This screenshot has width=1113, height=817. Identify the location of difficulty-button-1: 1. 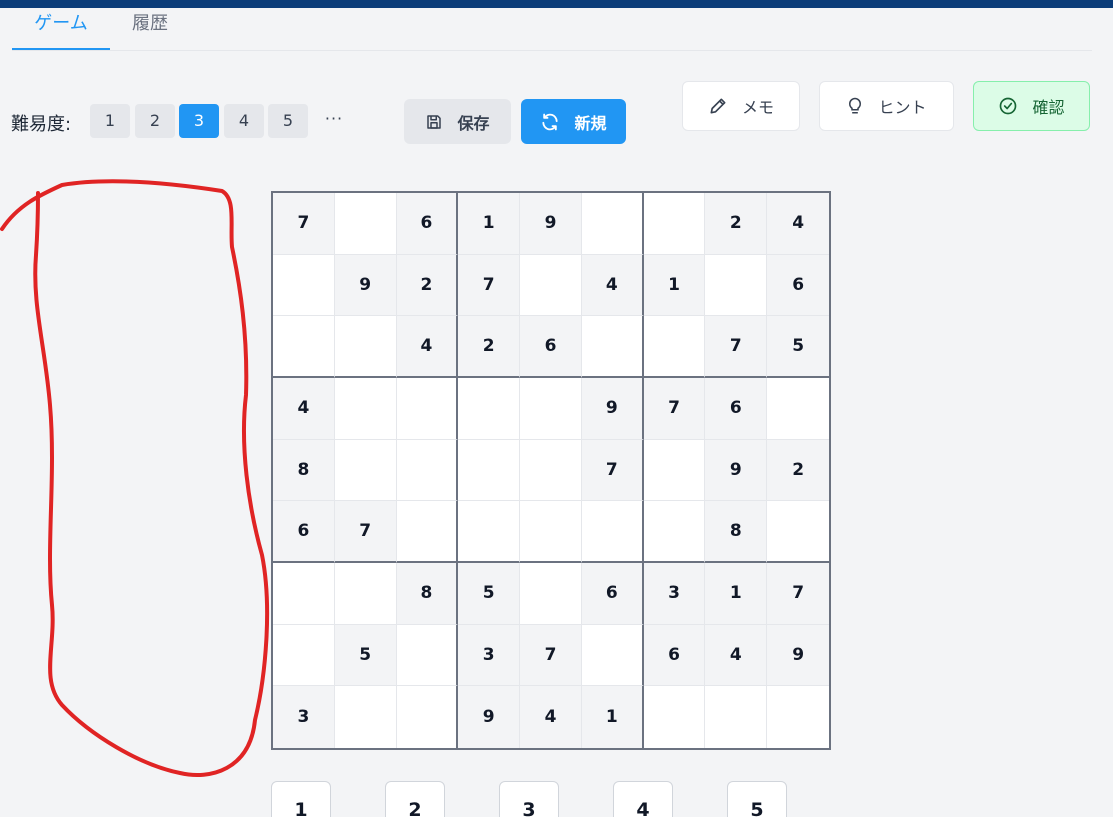
(110, 121).